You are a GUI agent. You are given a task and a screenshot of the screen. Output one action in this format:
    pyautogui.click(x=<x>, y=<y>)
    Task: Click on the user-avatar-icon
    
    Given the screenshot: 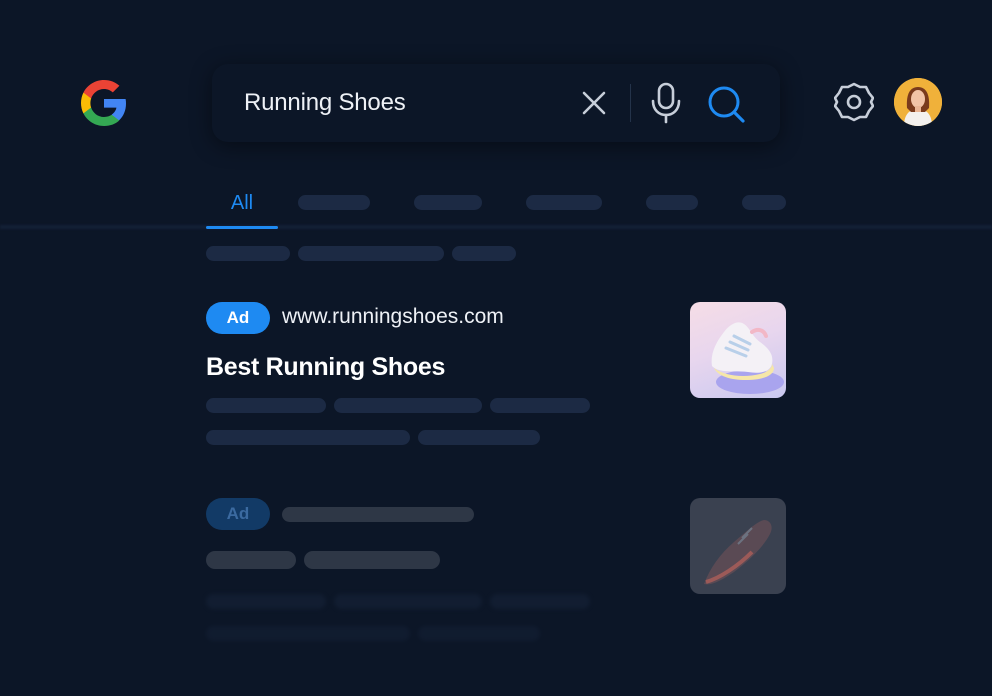 What is the action you would take?
    pyautogui.click(x=918, y=102)
    